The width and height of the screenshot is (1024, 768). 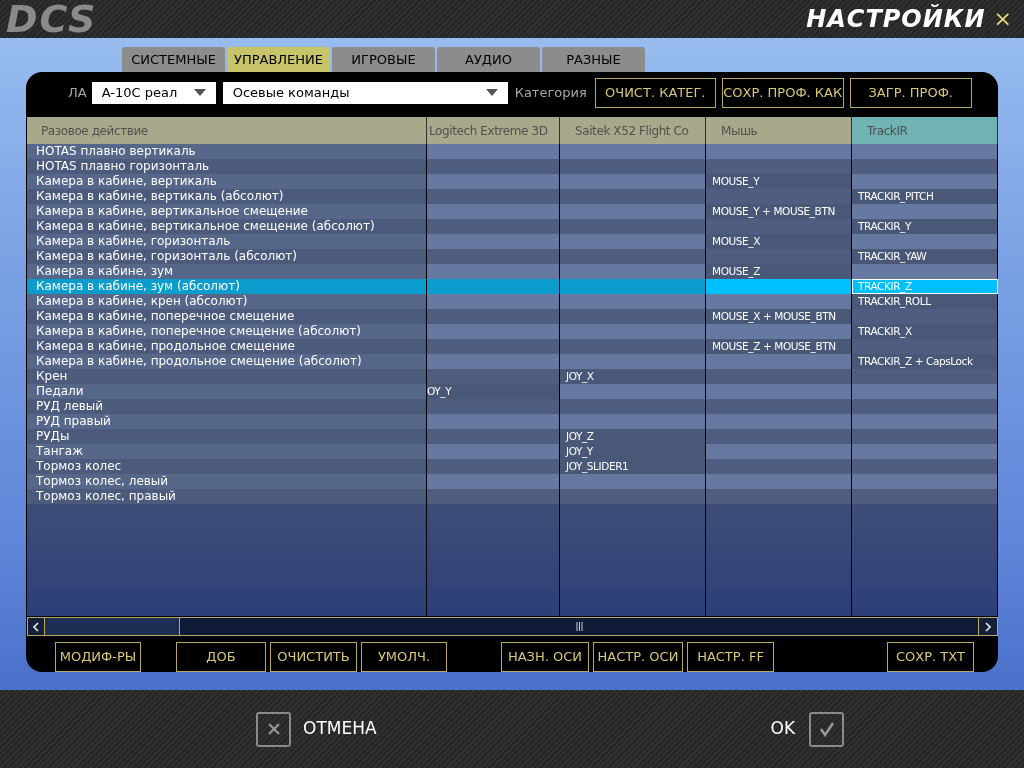 I want to click on tab: РАЗНЫЕ, so click(x=593, y=59).